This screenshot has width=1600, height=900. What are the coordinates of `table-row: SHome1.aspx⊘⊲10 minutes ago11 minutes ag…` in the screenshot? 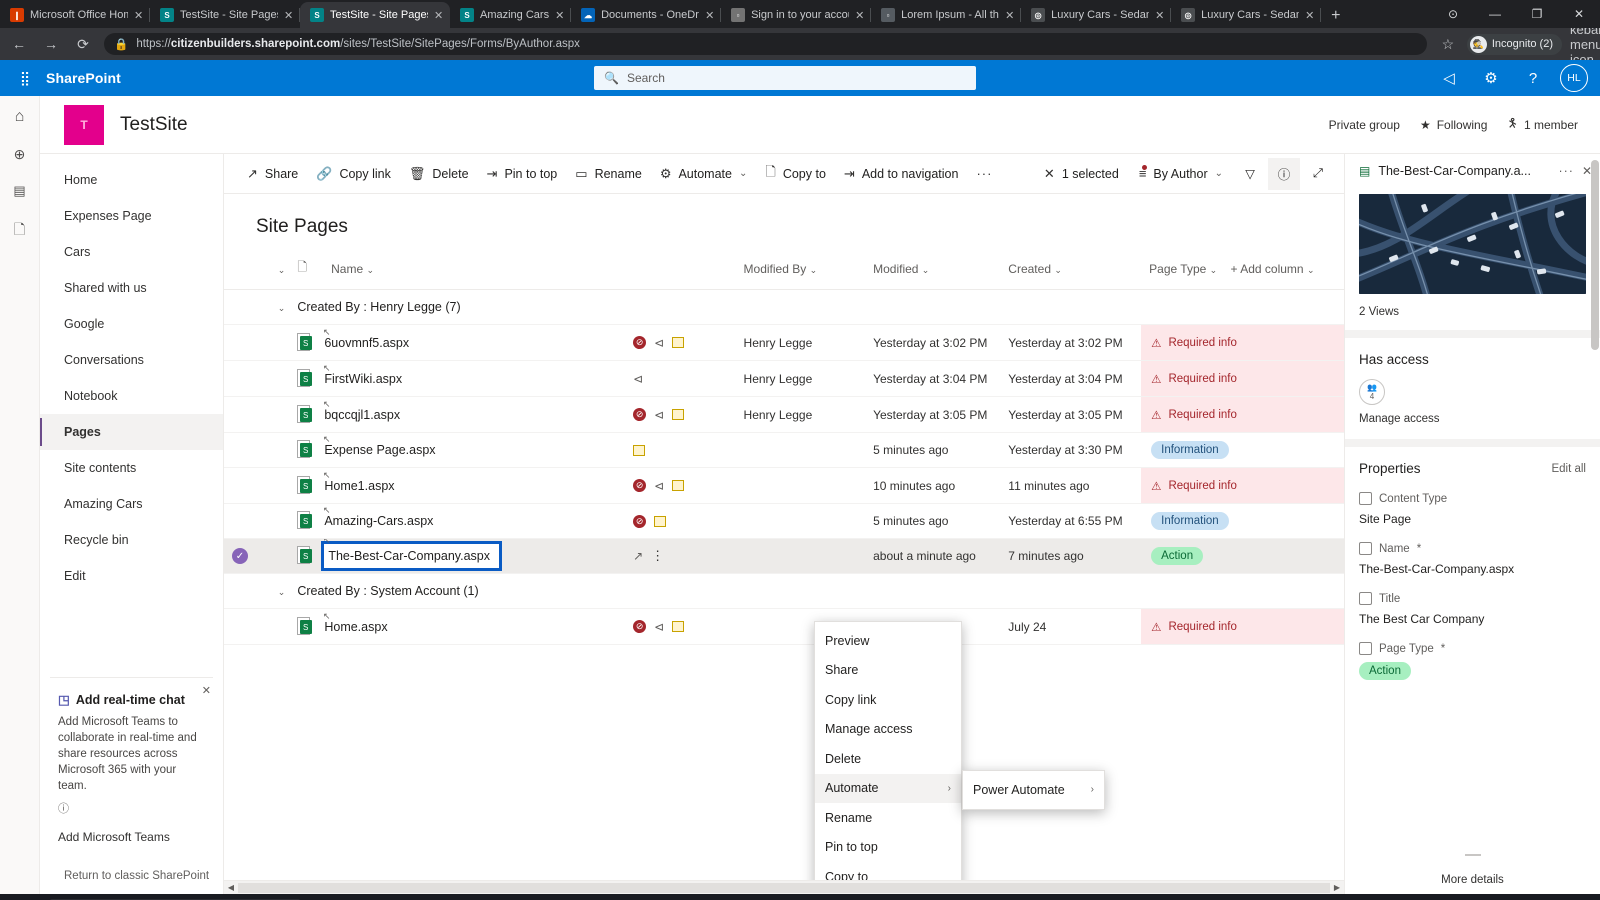 It's located at (784, 485).